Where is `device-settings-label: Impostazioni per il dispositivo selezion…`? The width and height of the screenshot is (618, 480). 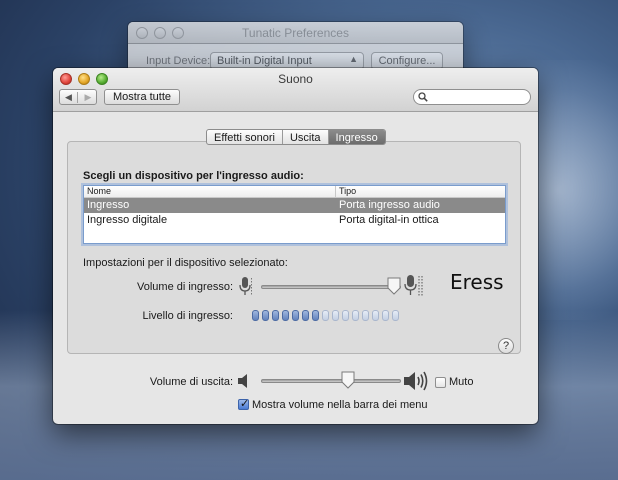
device-settings-label: Impostazioni per il dispositivo selezion… is located at coordinates (185, 263).